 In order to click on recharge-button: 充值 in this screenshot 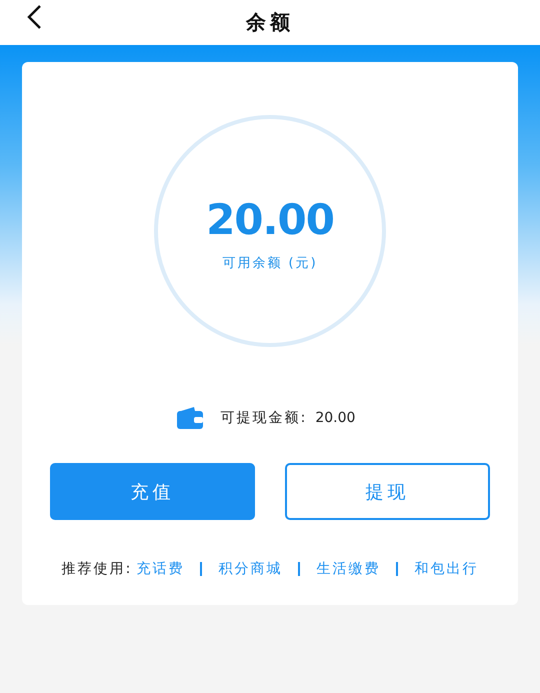, I will do `click(152, 491)`.